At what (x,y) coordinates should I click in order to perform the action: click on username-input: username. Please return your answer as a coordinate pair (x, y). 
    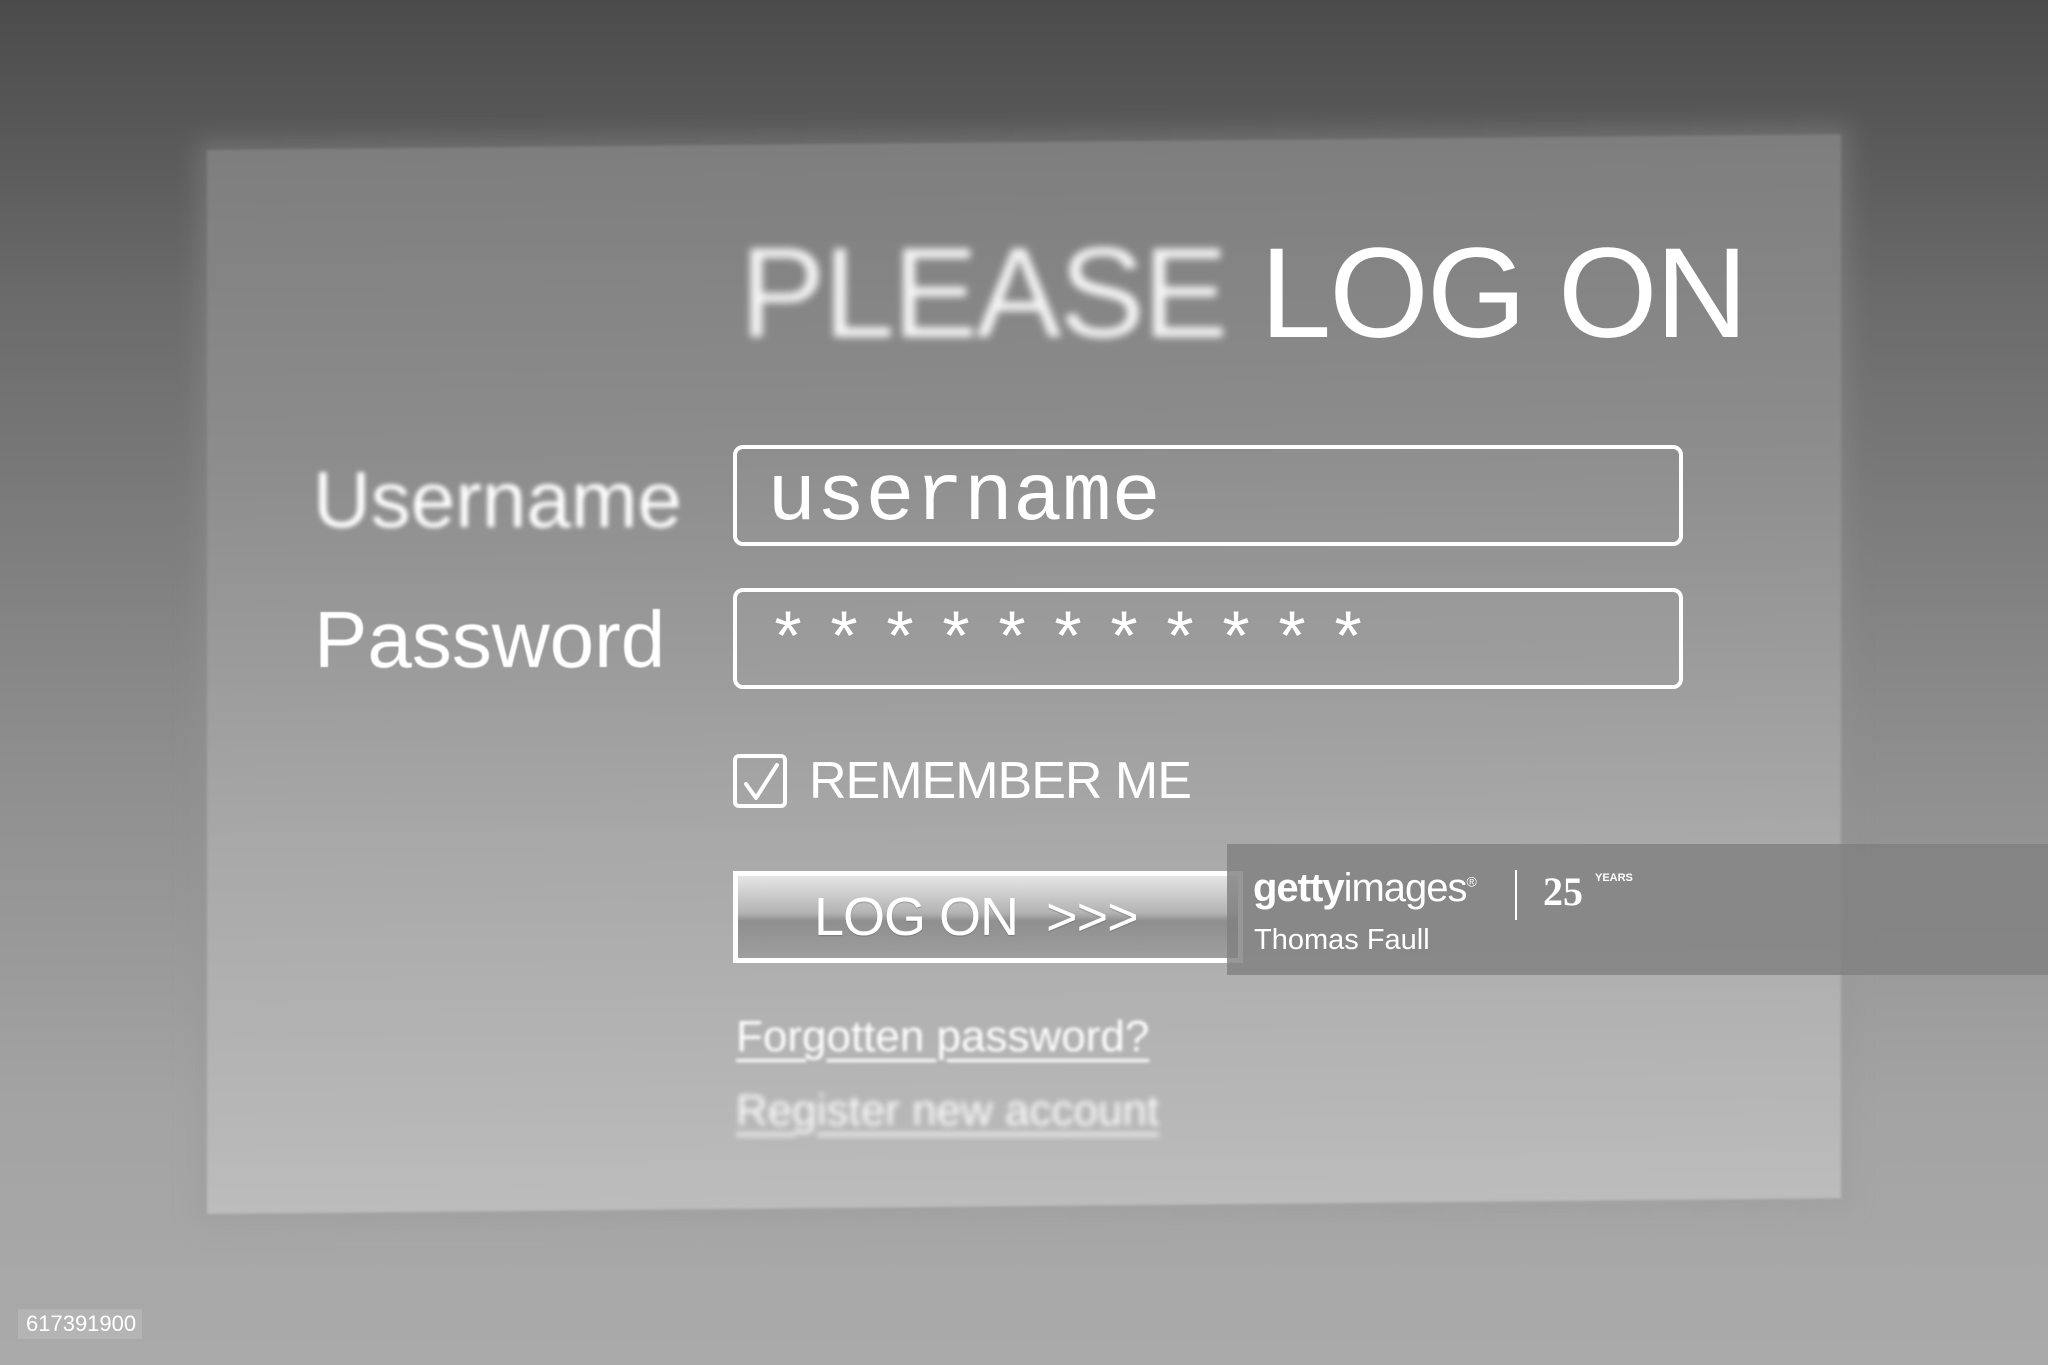
    Looking at the image, I should click on (1208, 495).